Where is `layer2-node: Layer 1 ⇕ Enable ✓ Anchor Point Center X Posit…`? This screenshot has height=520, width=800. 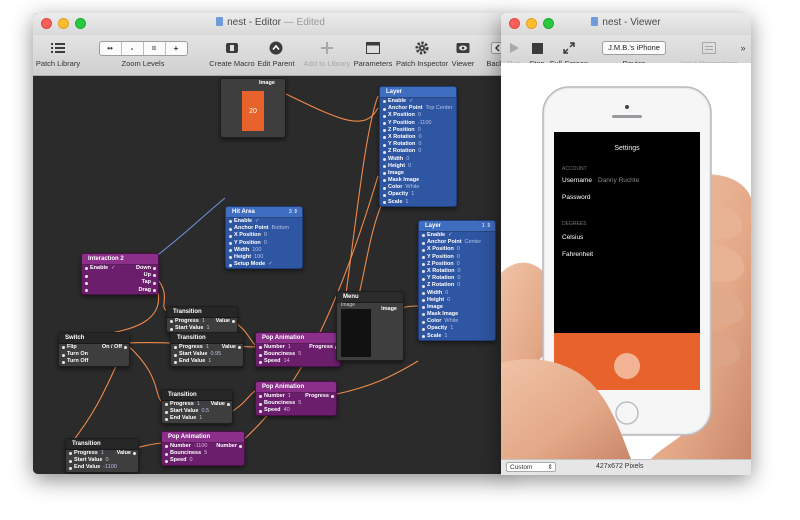
layer2-node: Layer 1 ⇕ Enable ✓ Anchor Point Center X Posit… is located at coordinates (457, 280).